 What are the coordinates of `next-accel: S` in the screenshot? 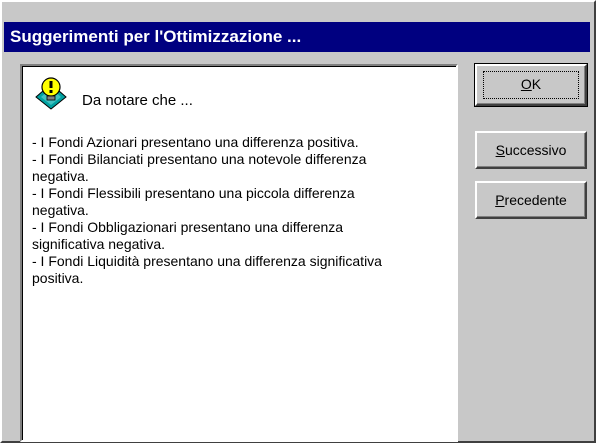 It's located at (500, 150).